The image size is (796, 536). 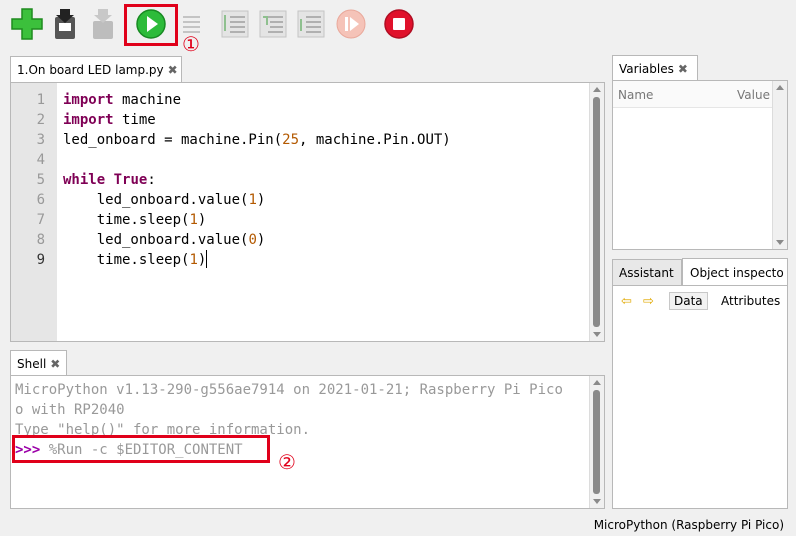 I want to click on load-button, so click(x=103, y=24).